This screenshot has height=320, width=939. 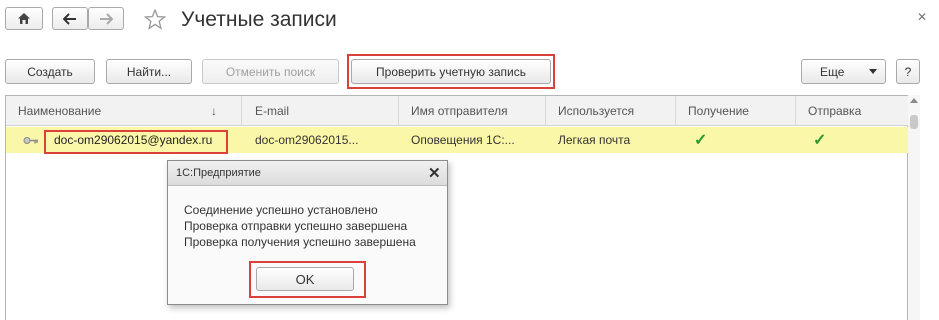 What do you see at coordinates (451, 71) in the screenshot?
I see `annotation-box-check-button` at bounding box center [451, 71].